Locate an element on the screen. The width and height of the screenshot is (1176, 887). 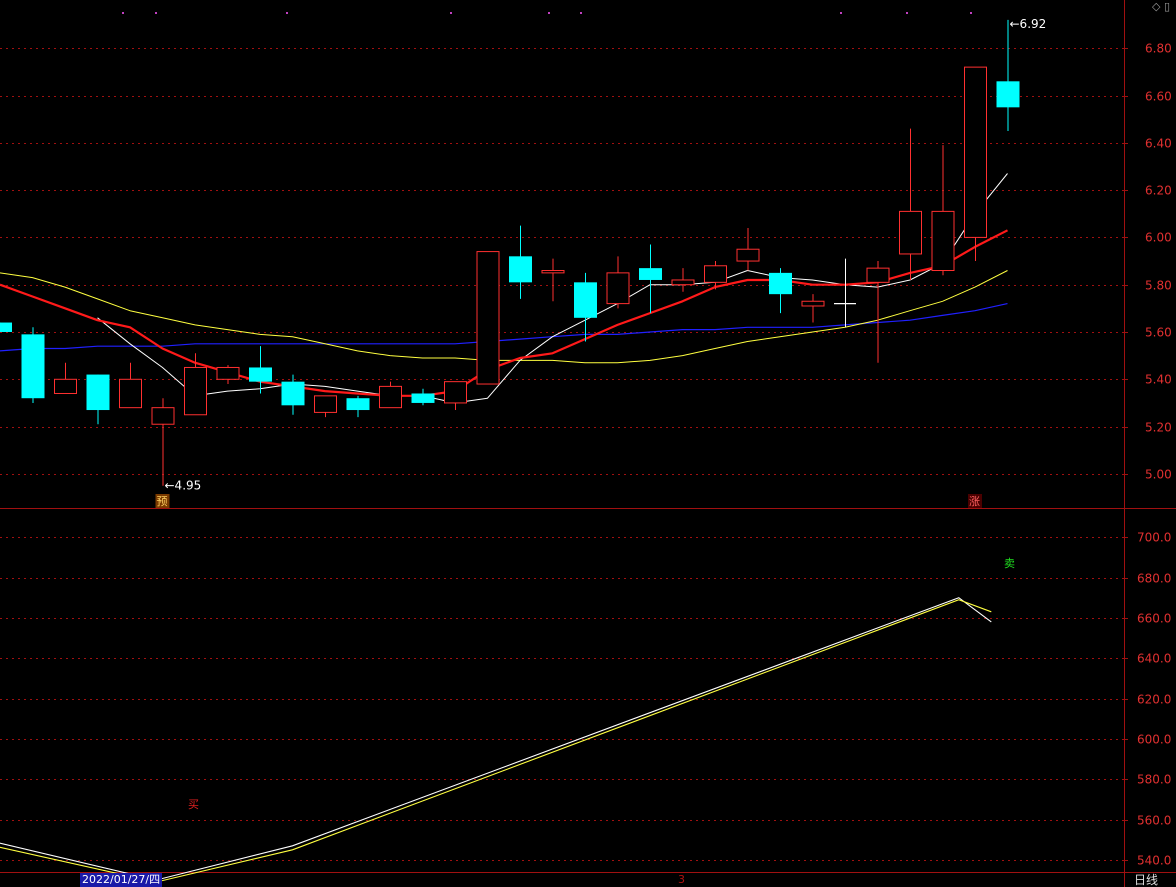
indicator-tick-label: 700.0 is located at coordinates (1154, 538).